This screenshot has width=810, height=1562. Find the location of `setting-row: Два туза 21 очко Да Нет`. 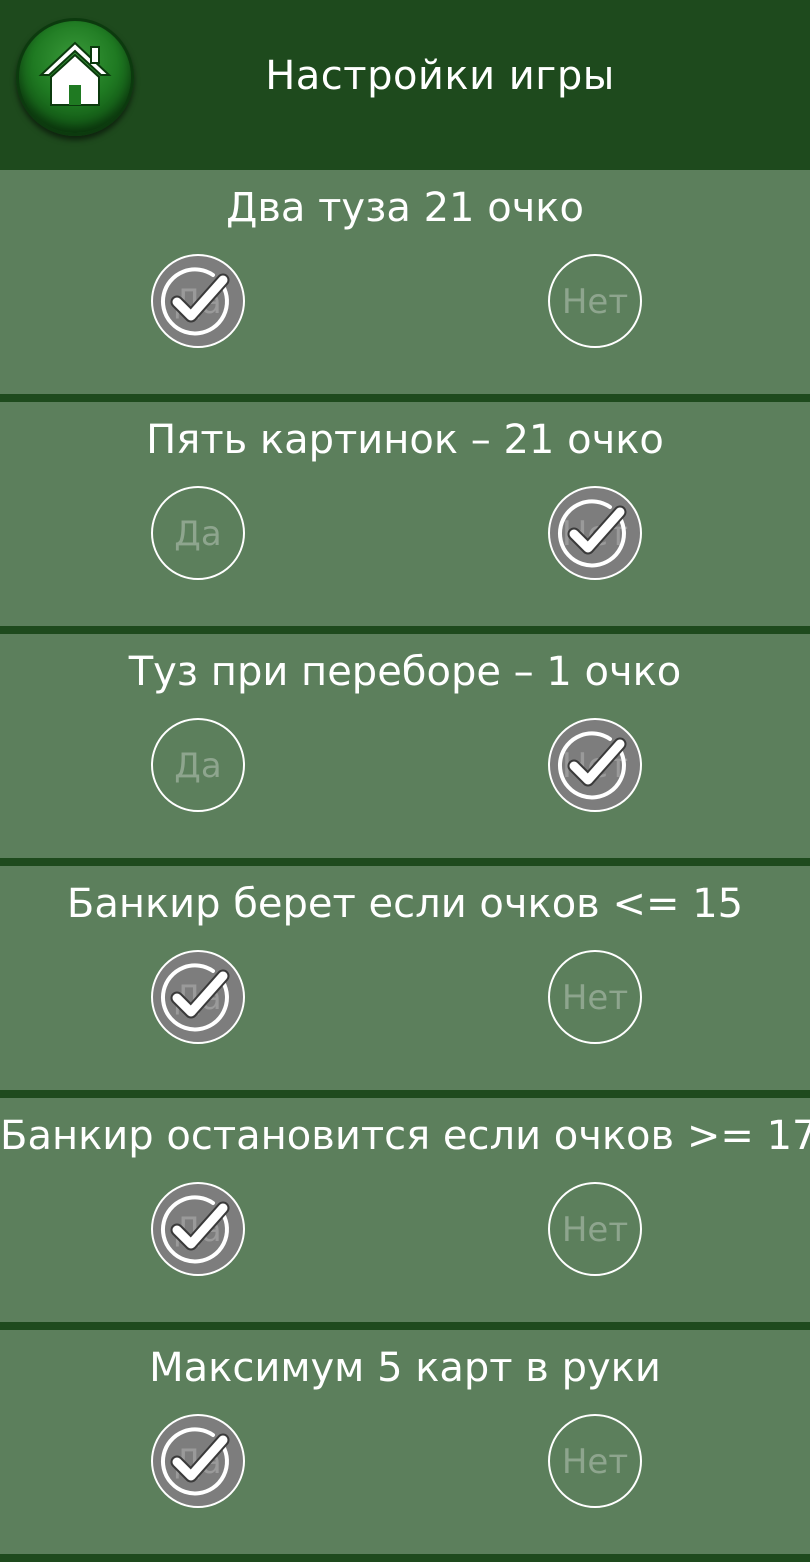

setting-row: Два туза 21 очко Да Нет is located at coordinates (405, 282).